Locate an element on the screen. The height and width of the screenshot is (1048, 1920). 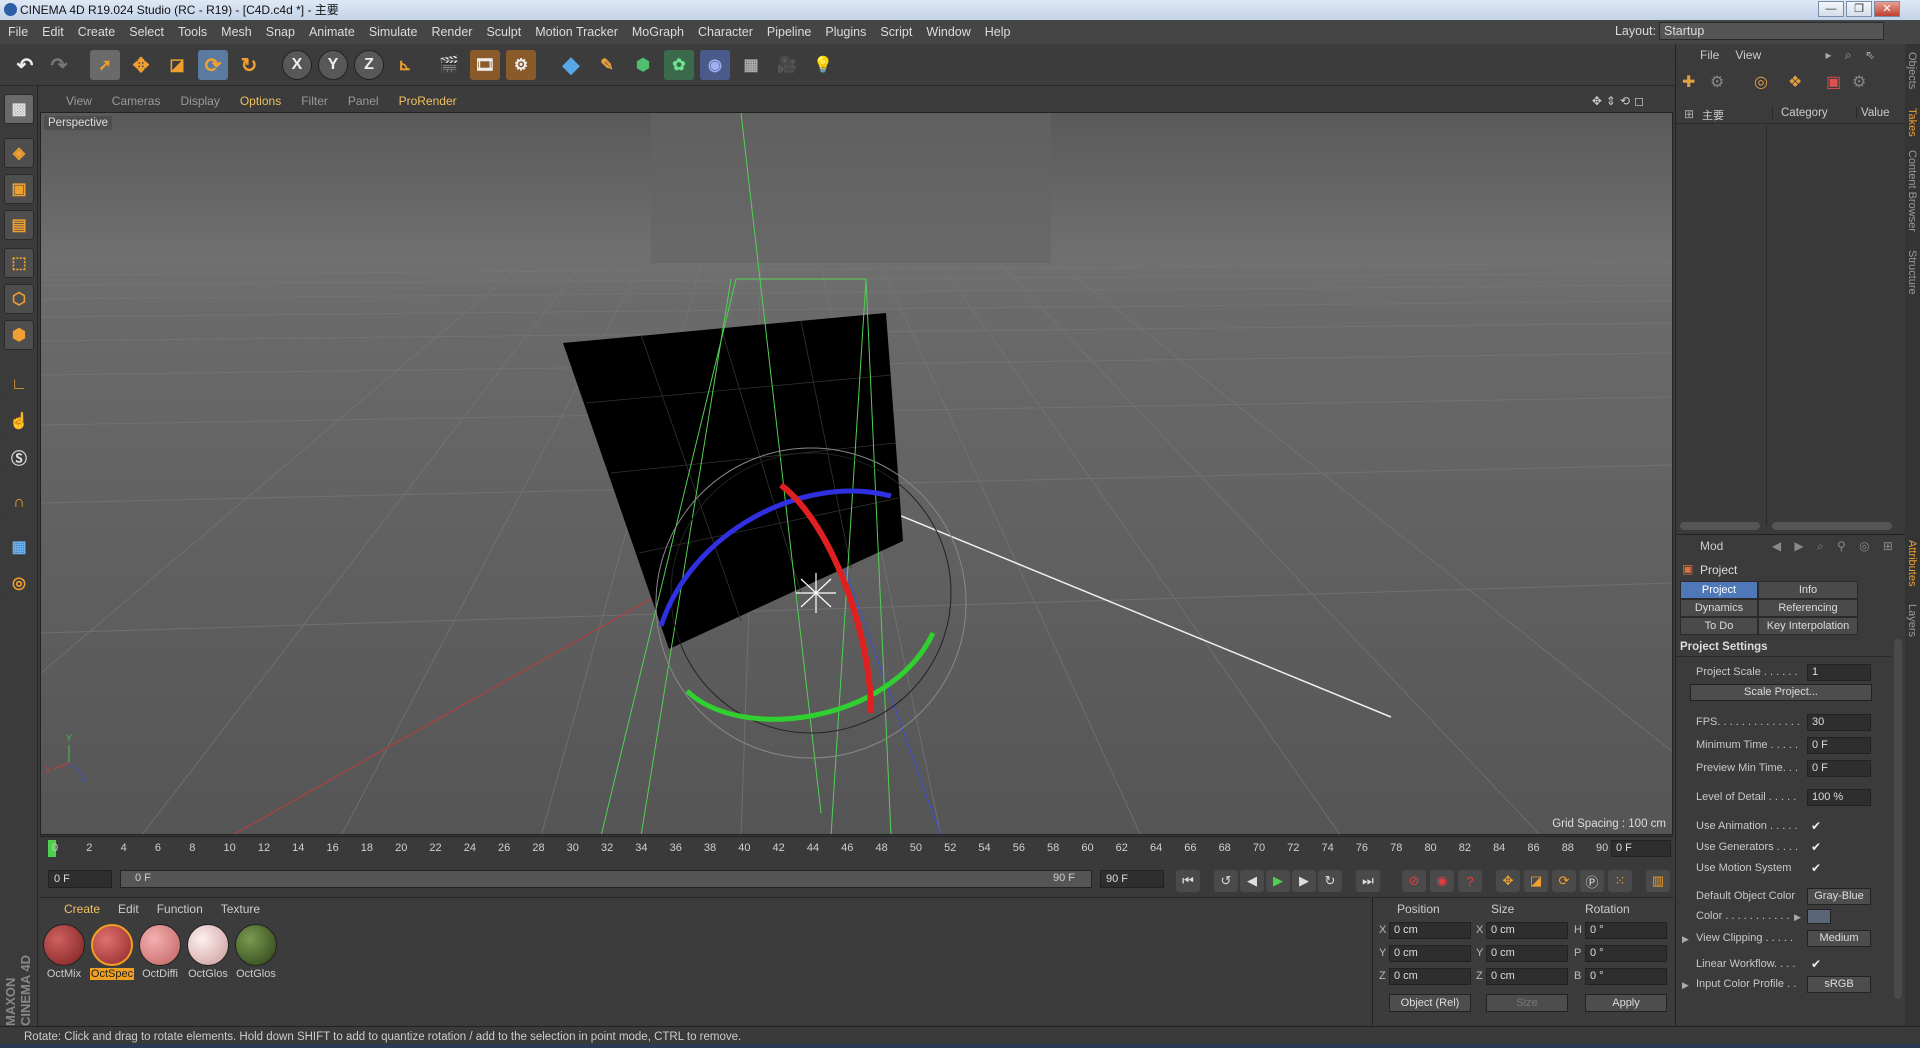
timeline-window-icon: ▥ is located at coordinates (1658, 881).